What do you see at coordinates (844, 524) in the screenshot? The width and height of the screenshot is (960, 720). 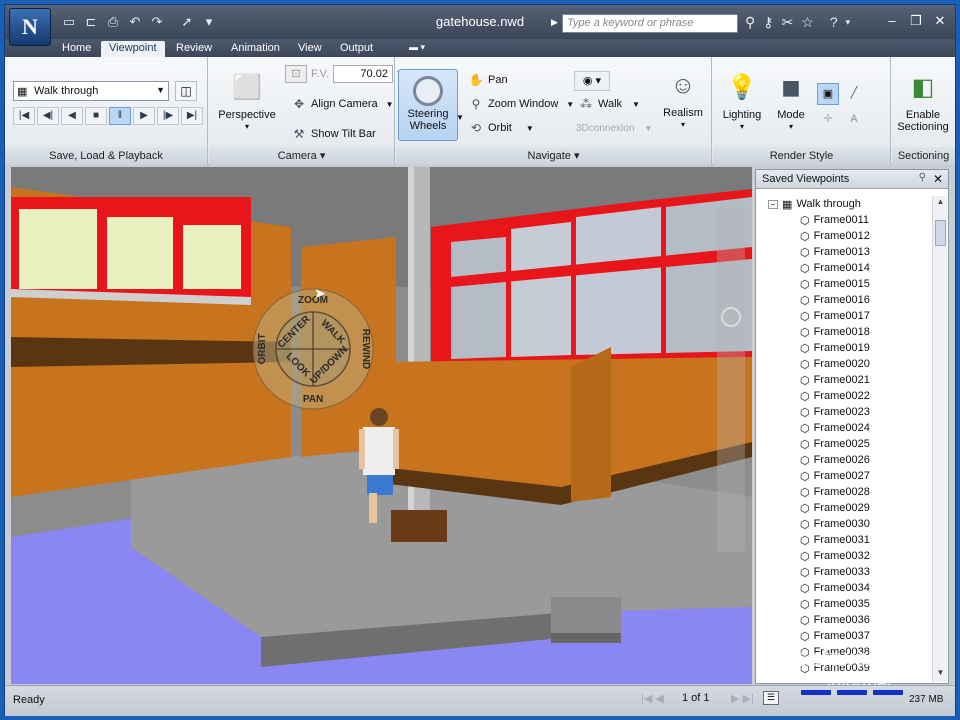 I see `viewpoint-item: ⬡ Frame0030` at bounding box center [844, 524].